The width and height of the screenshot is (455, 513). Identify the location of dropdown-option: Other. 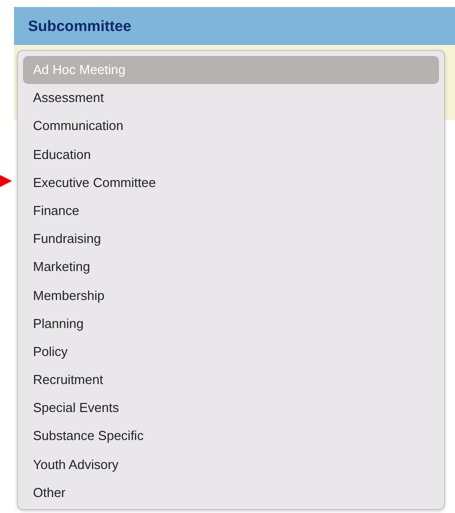
(231, 492).